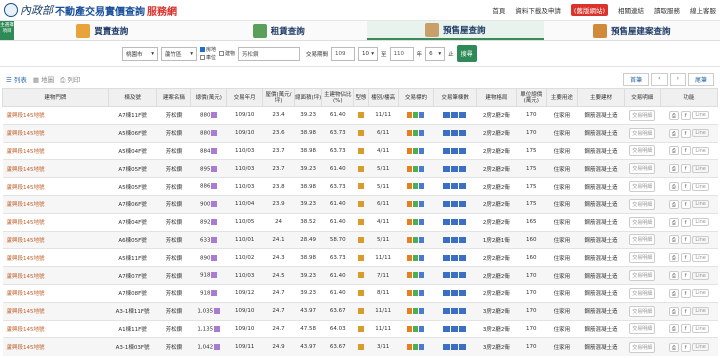 The image size is (720, 358). What do you see at coordinates (538, 10) in the screenshot?
I see `nav-download: 資料下載及申請` at bounding box center [538, 10].